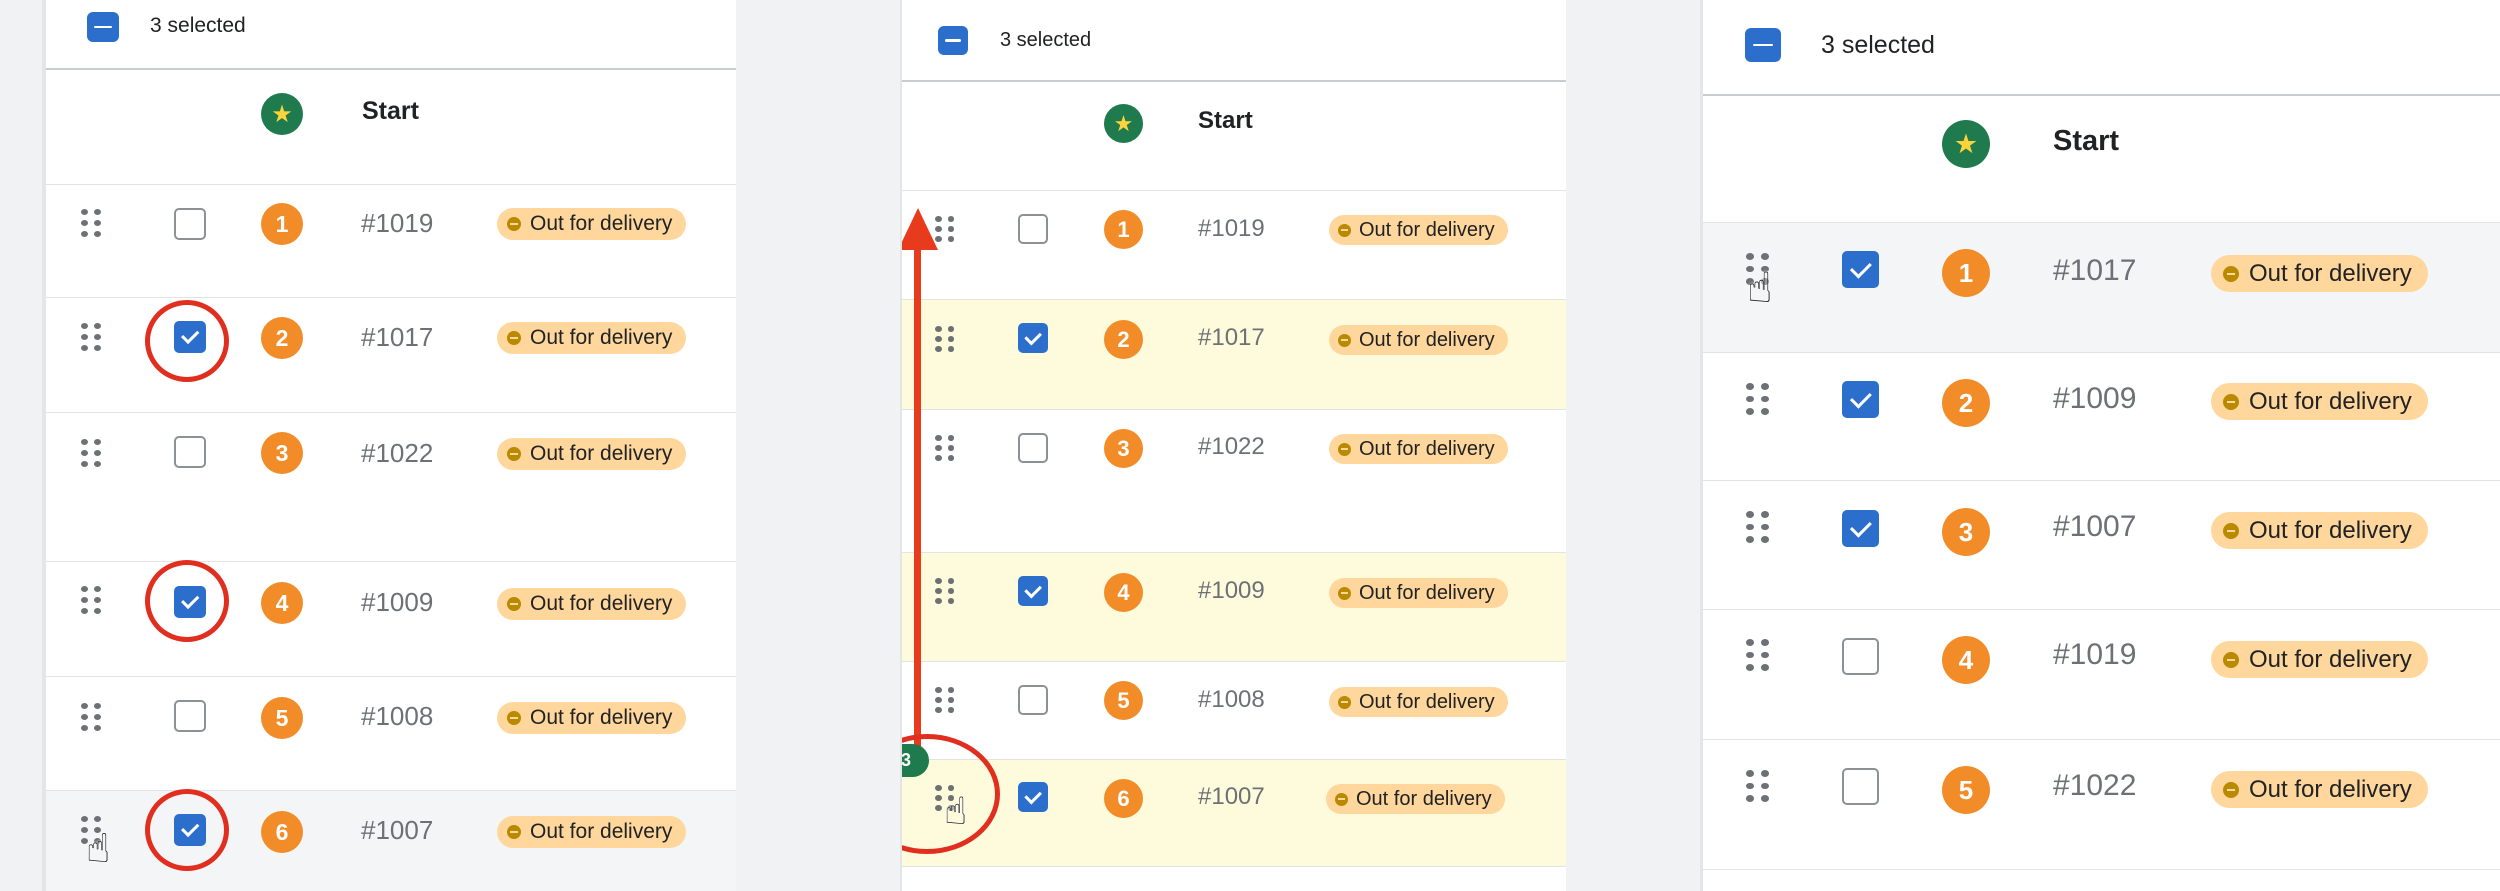  I want to click on table-row: 2 #1009 Out for delivery, so click(2101, 417).